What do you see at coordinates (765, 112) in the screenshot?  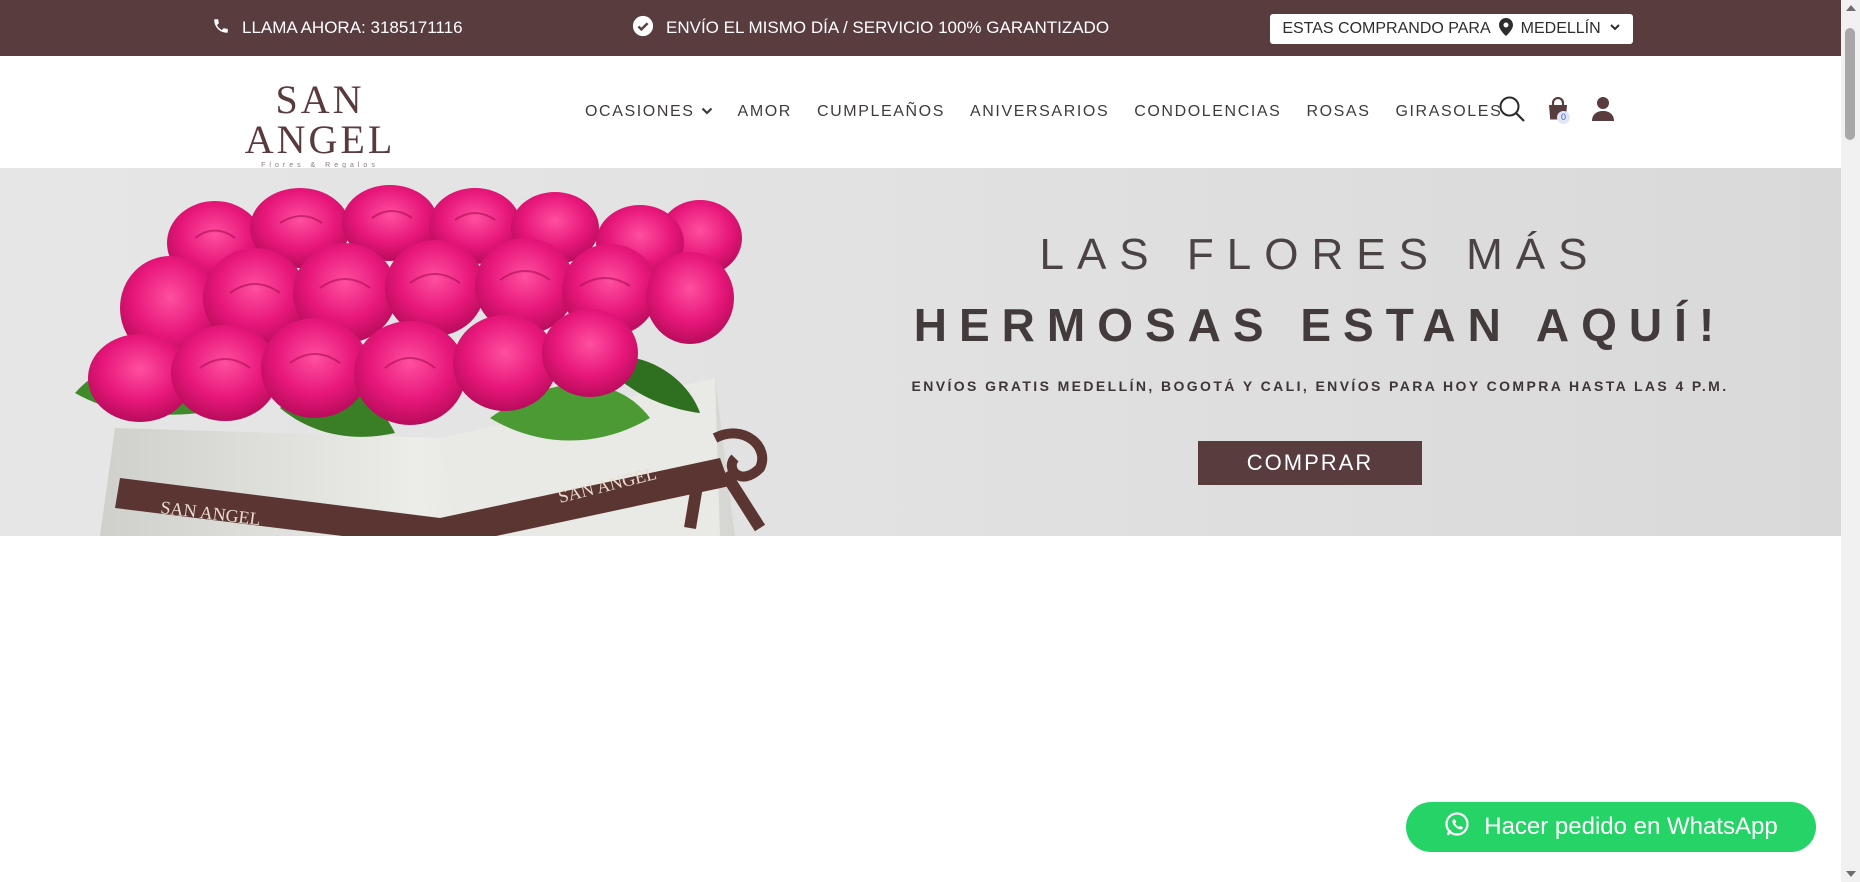 I see `nav-item-amor: AMOR` at bounding box center [765, 112].